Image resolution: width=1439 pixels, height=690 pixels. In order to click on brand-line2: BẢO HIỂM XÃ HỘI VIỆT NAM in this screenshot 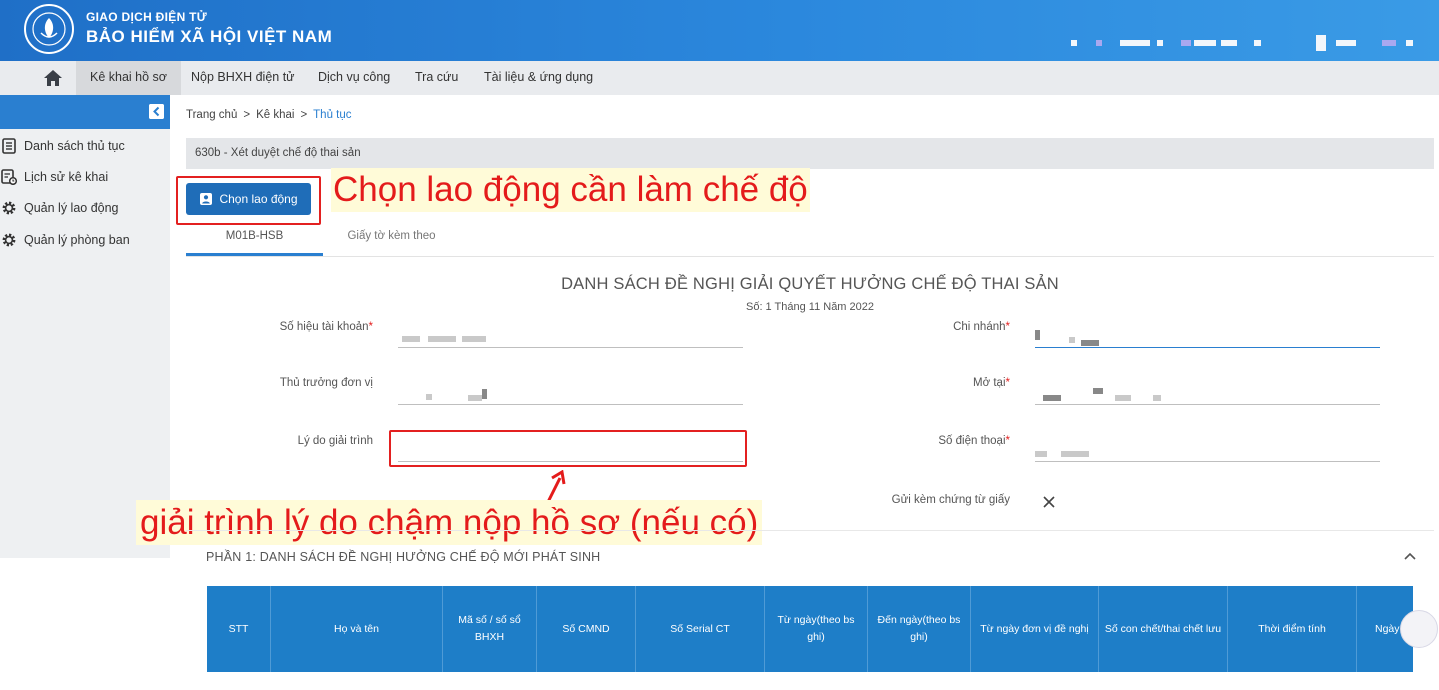, I will do `click(209, 36)`.